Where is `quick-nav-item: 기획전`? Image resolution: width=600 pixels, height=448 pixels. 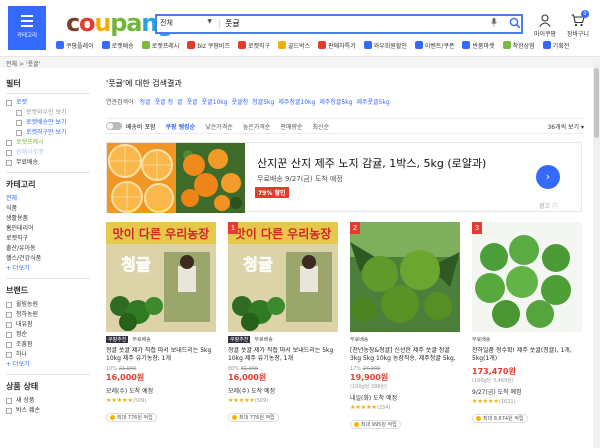 quick-nav-item: 기획전 is located at coordinates (555, 45).